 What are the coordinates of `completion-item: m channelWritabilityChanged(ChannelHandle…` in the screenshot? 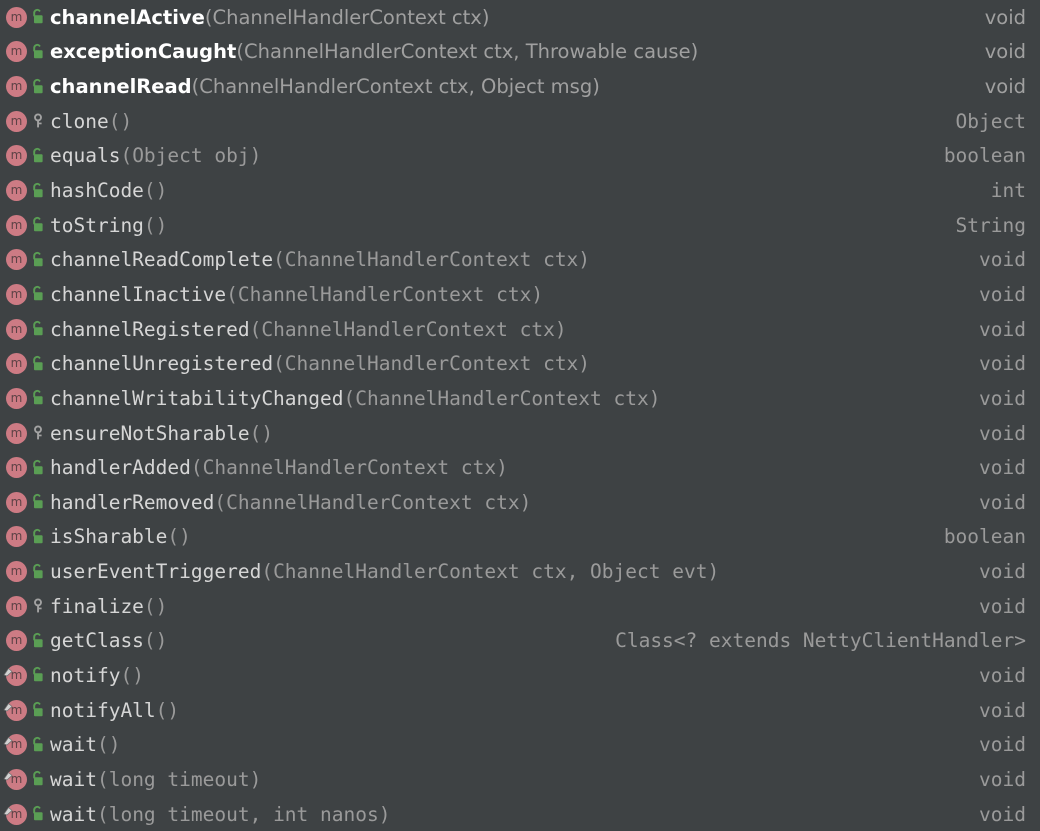 It's located at (520, 398).